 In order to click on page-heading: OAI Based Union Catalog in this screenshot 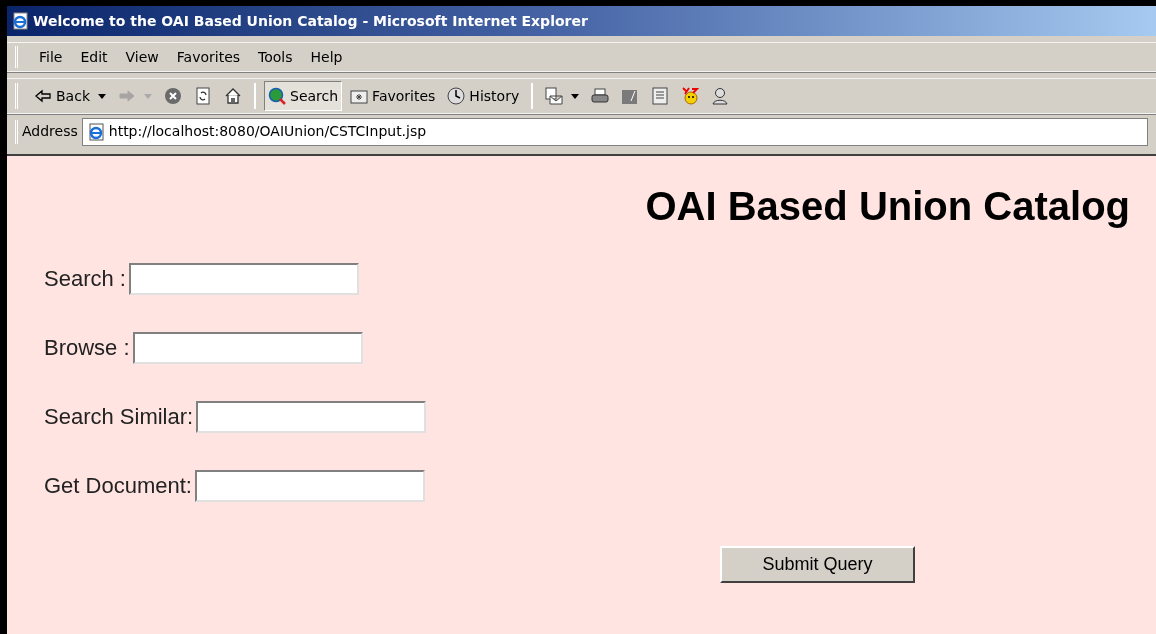, I will do `click(887, 206)`.